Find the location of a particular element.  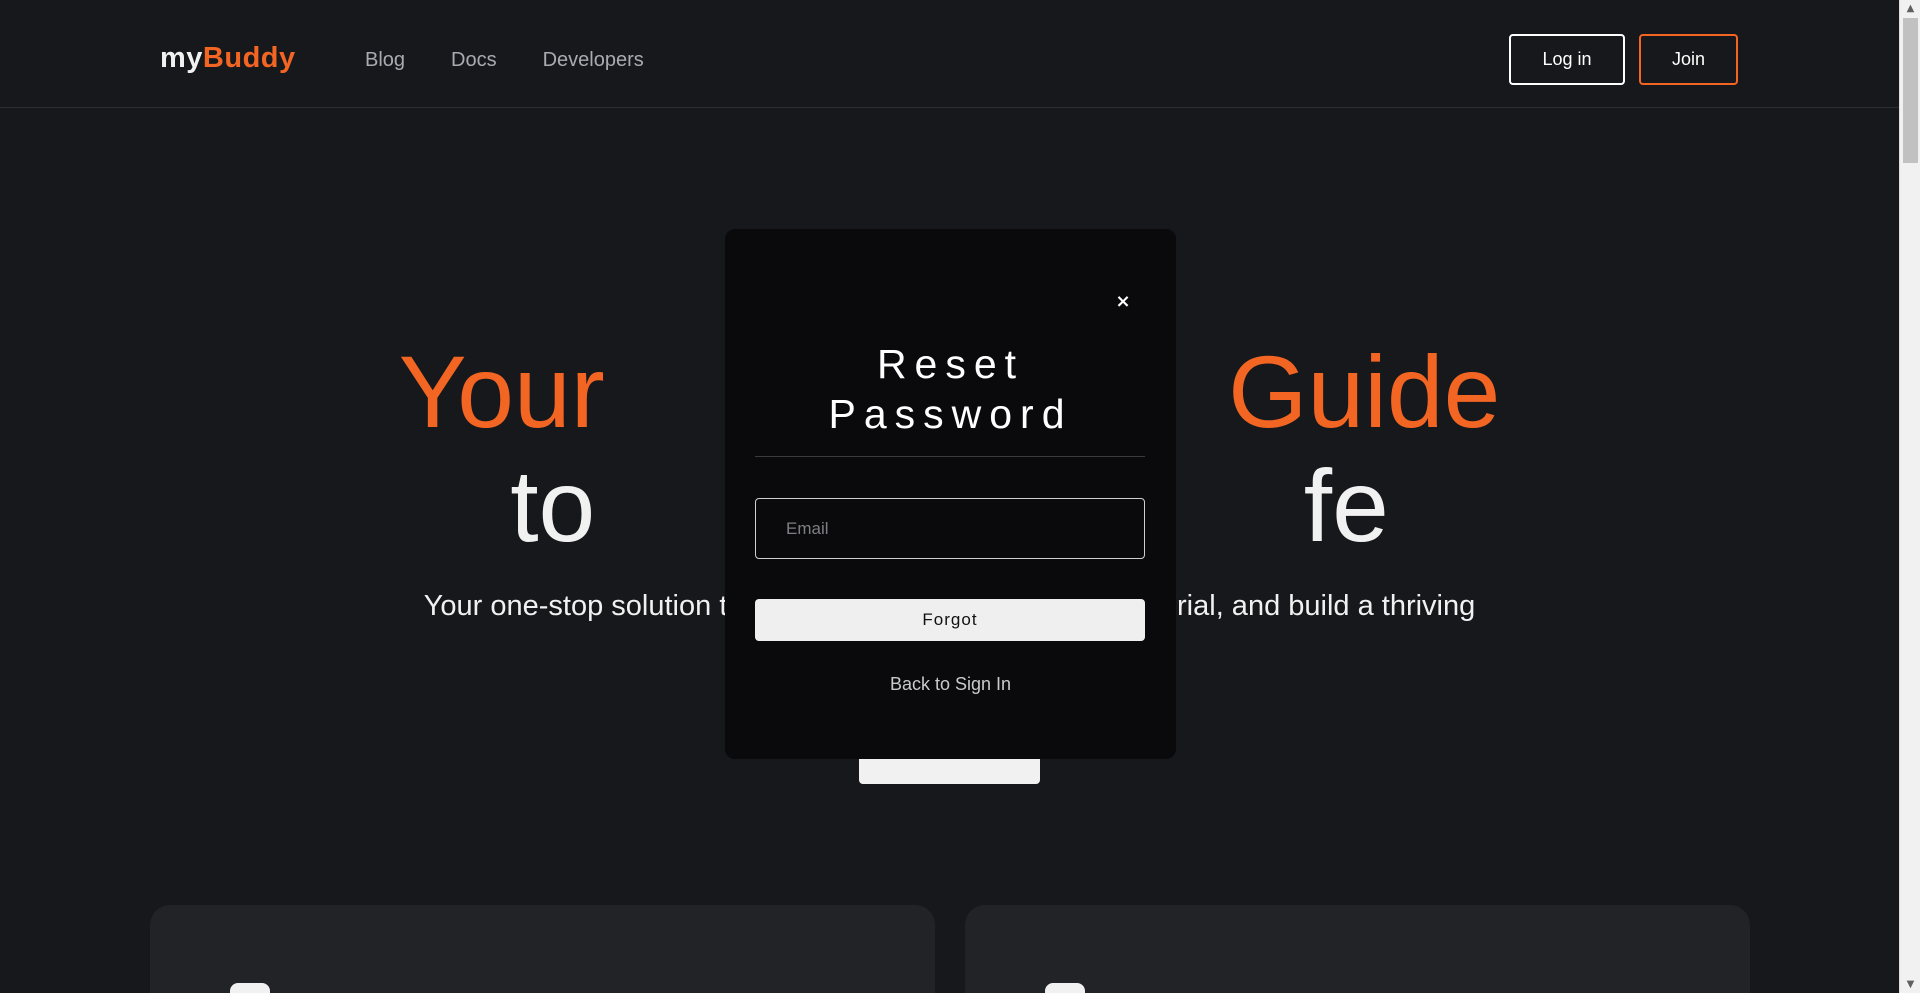

scroll-up-arrow-icon: ▲ is located at coordinates (1910, 8).